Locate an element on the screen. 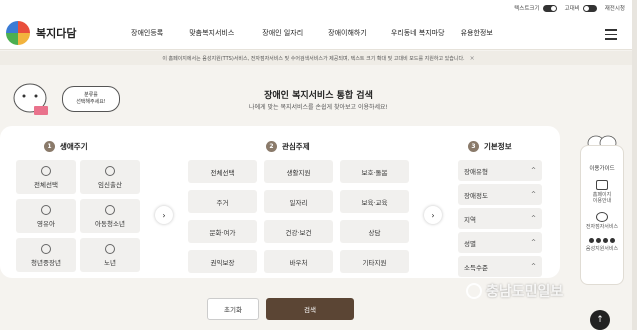 This screenshot has height=330, width=637. usage-guide-panel: 이용가이드 홈페이지 이용안내 전자점자서비스 음성지원서비스 is located at coordinates (602, 215).